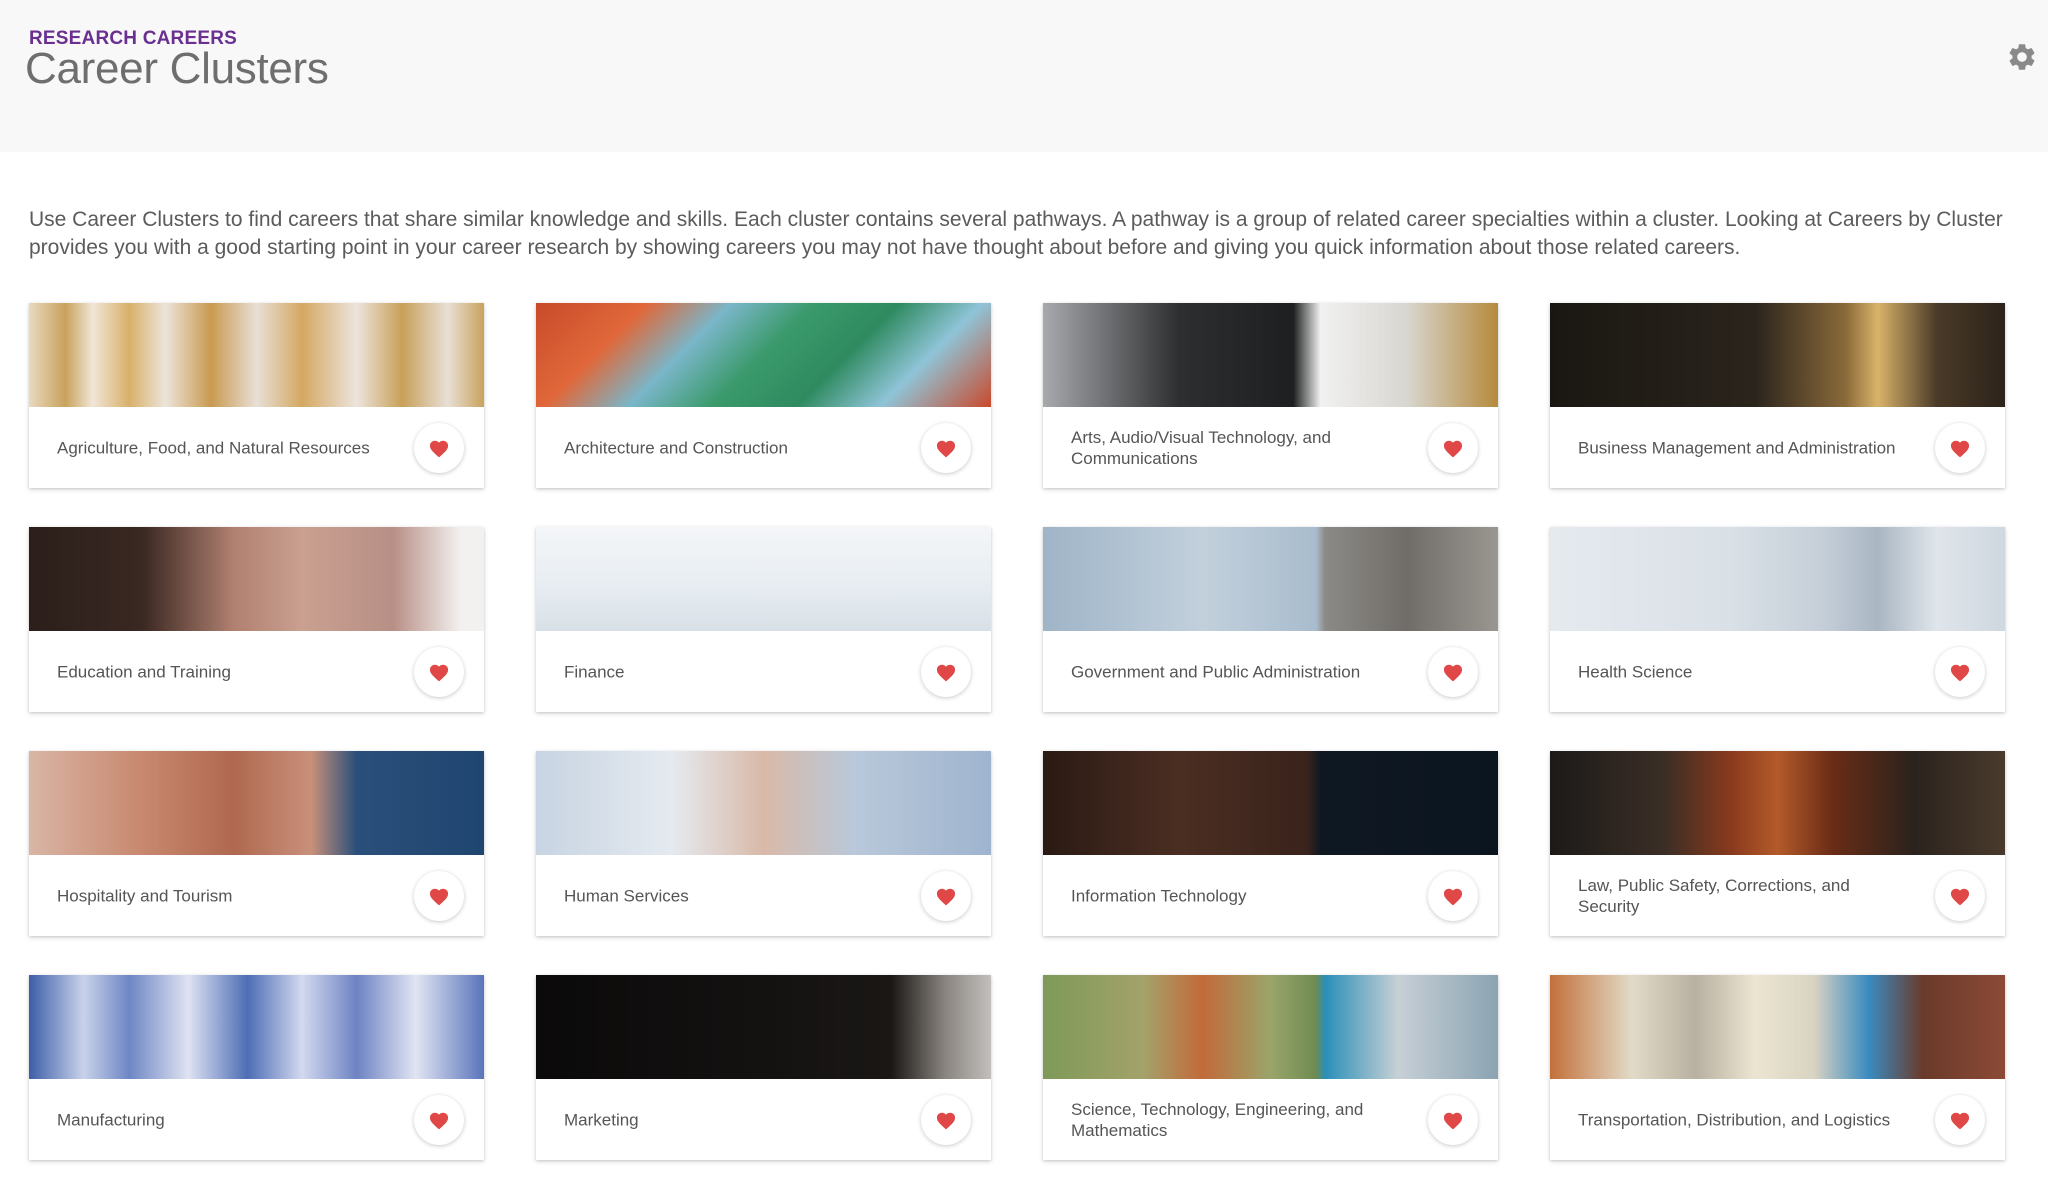 The height and width of the screenshot is (1187, 2048). Describe the element at coordinates (1159, 895) in the screenshot. I see `cluster-label: Information Technology` at that location.